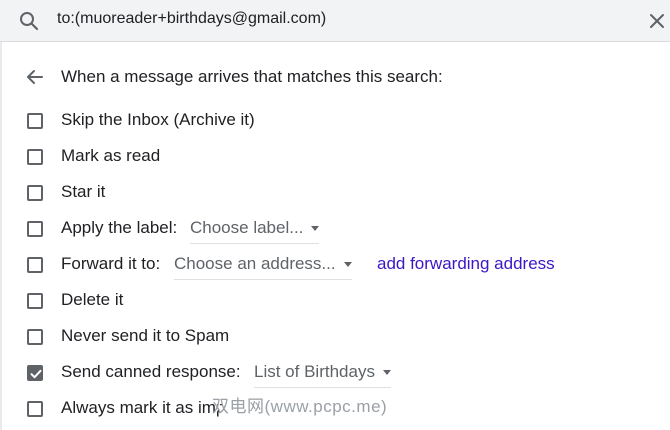  Describe the element at coordinates (35, 77) in the screenshot. I see `arrow-back-icon` at that location.